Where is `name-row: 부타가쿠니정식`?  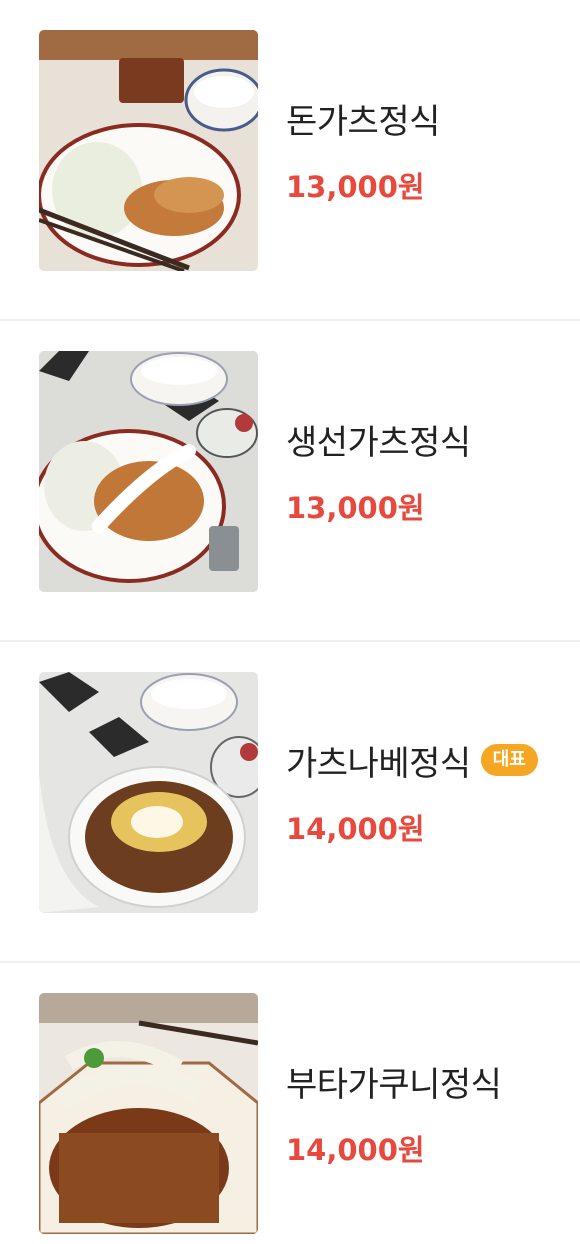 name-row: 부타가쿠니정식 is located at coordinates (428, 1082).